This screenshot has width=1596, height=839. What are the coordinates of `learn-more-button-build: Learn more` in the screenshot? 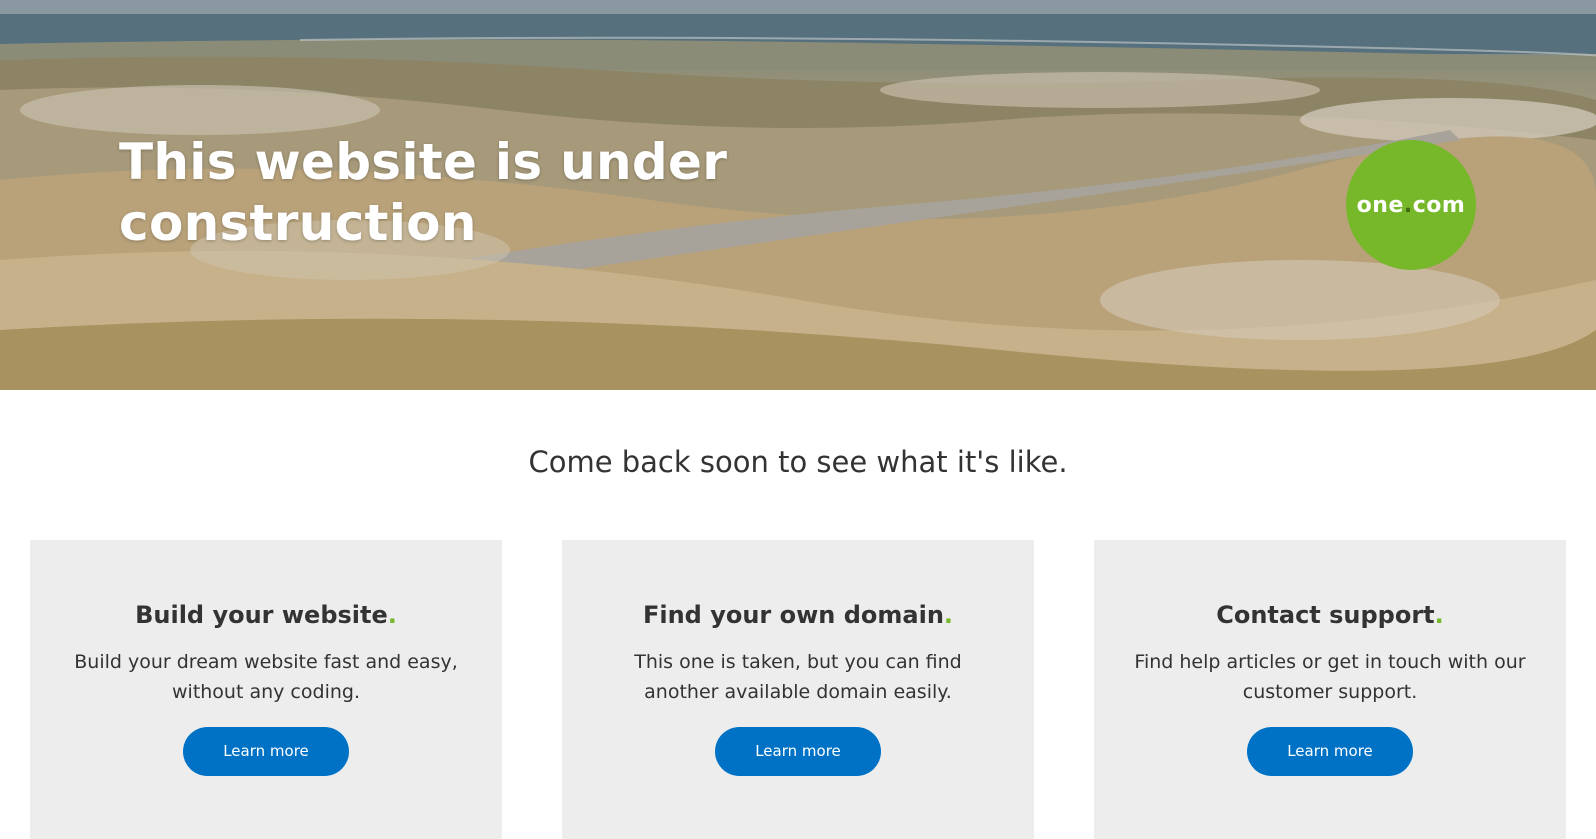 It's located at (266, 751).